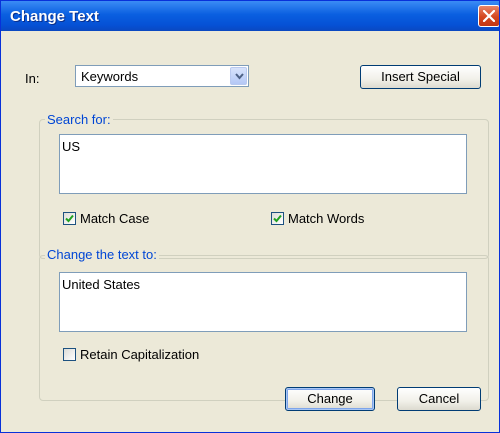 Image resolution: width=500 pixels, height=433 pixels. I want to click on retain-capitalization-checkbox, so click(69, 354).